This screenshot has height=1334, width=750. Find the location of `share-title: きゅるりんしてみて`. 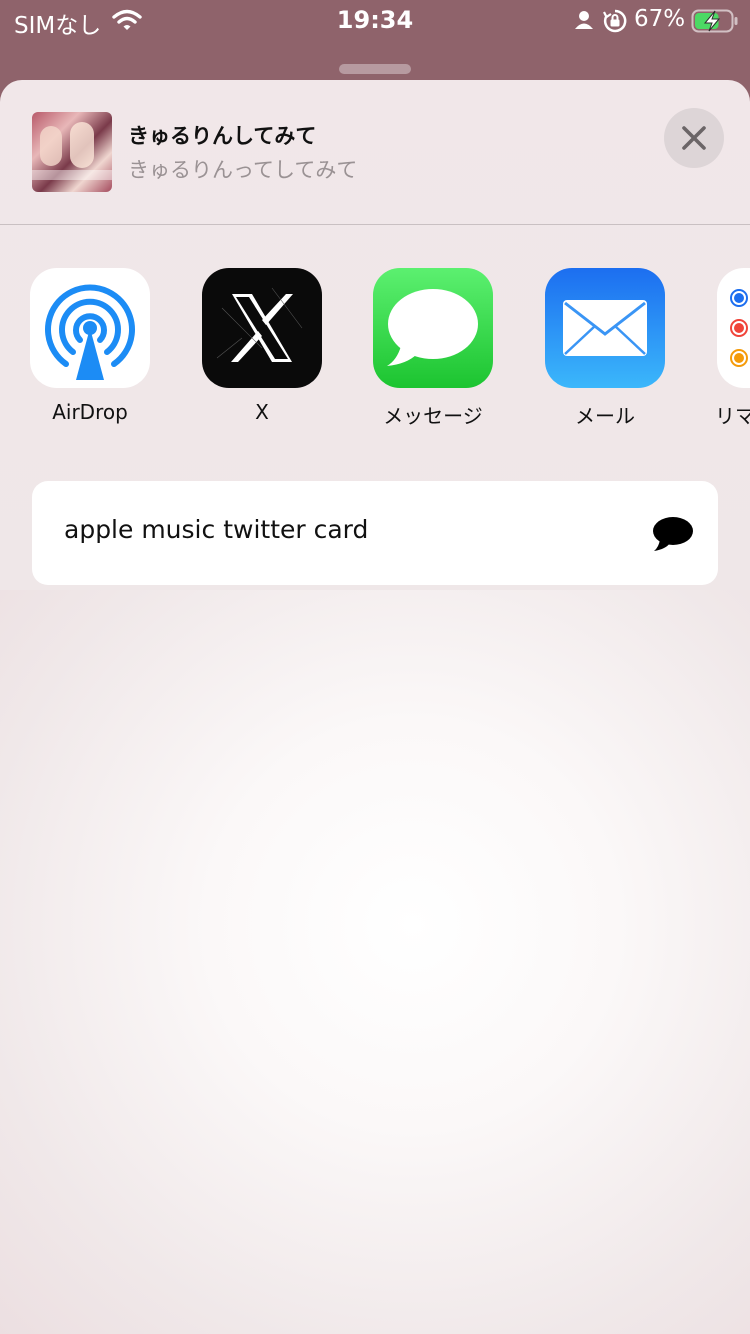

share-title: きゅるりんしてみて is located at coordinates (222, 136).